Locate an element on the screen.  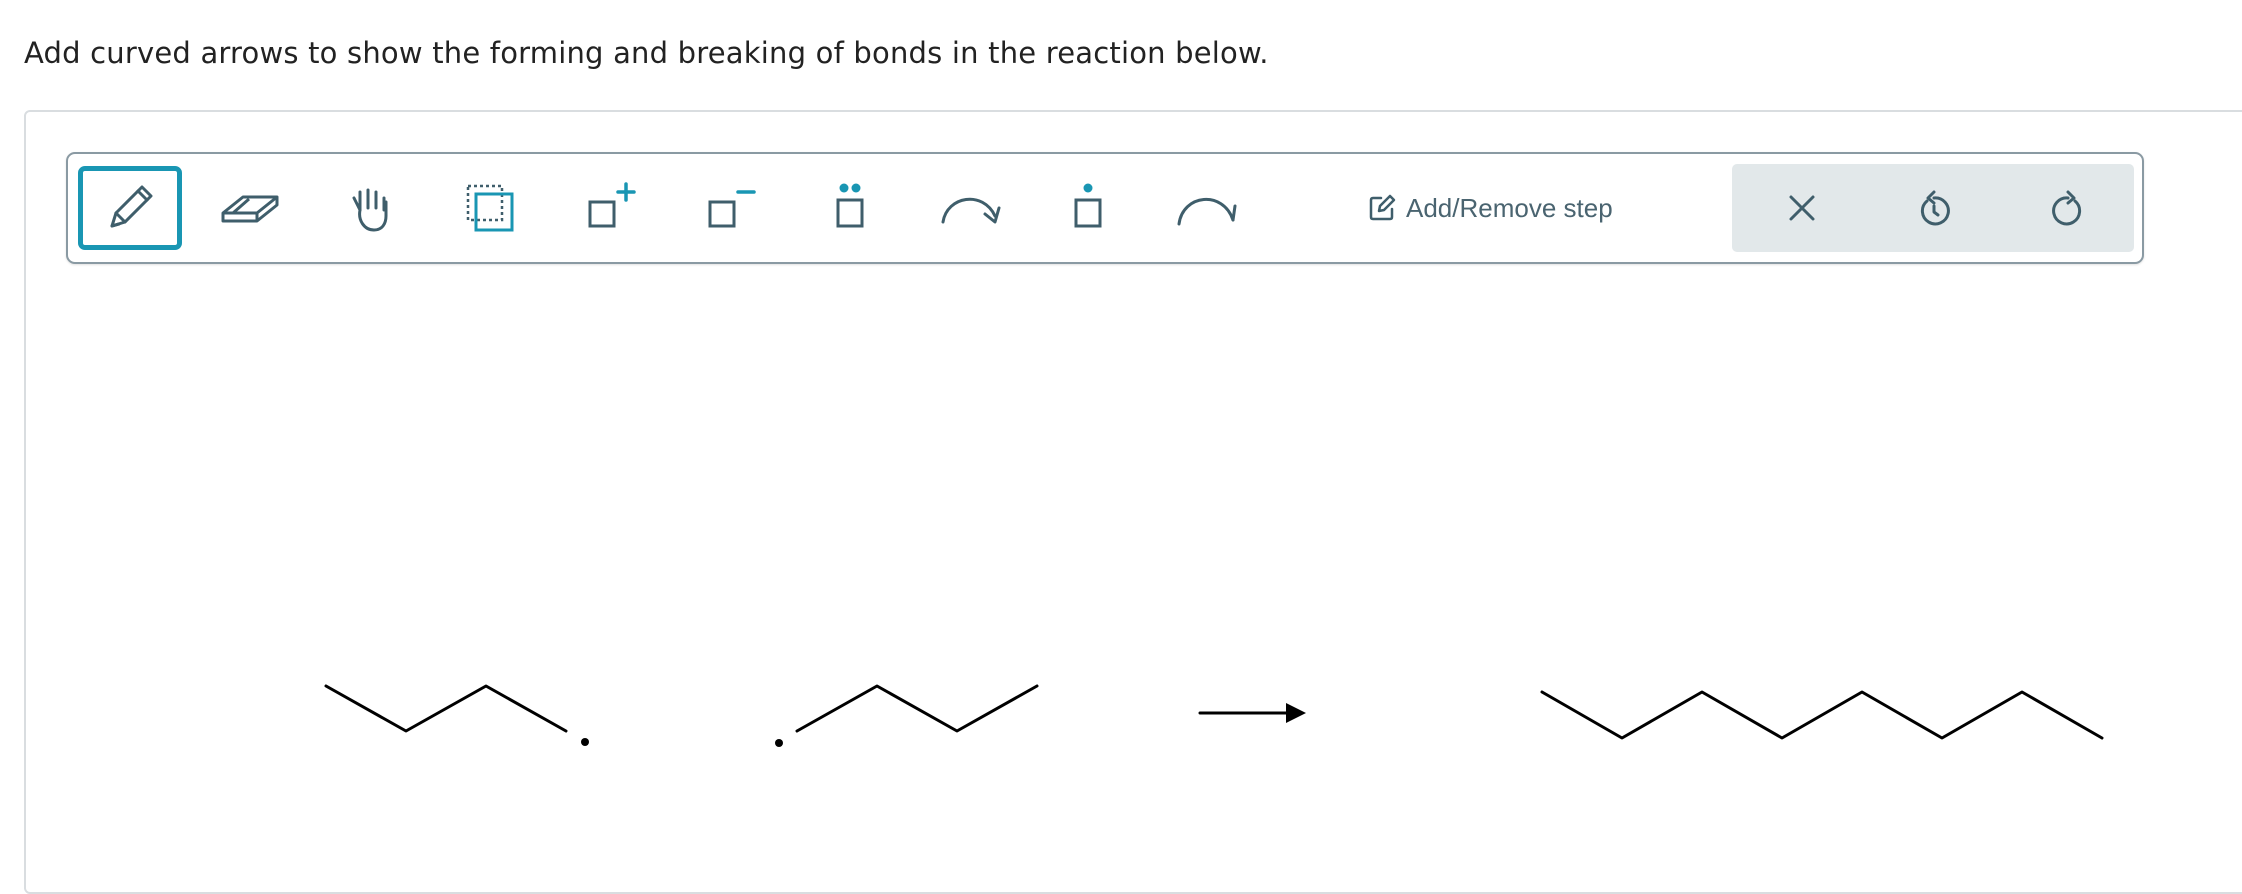
negative-charge-tool is located at coordinates (730, 208).